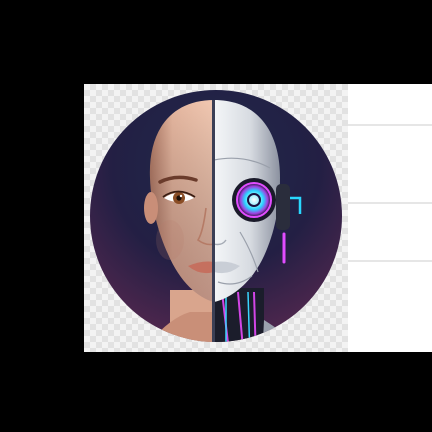 This screenshot has width=432, height=432. I want to click on split-seam, so click(213, 221).